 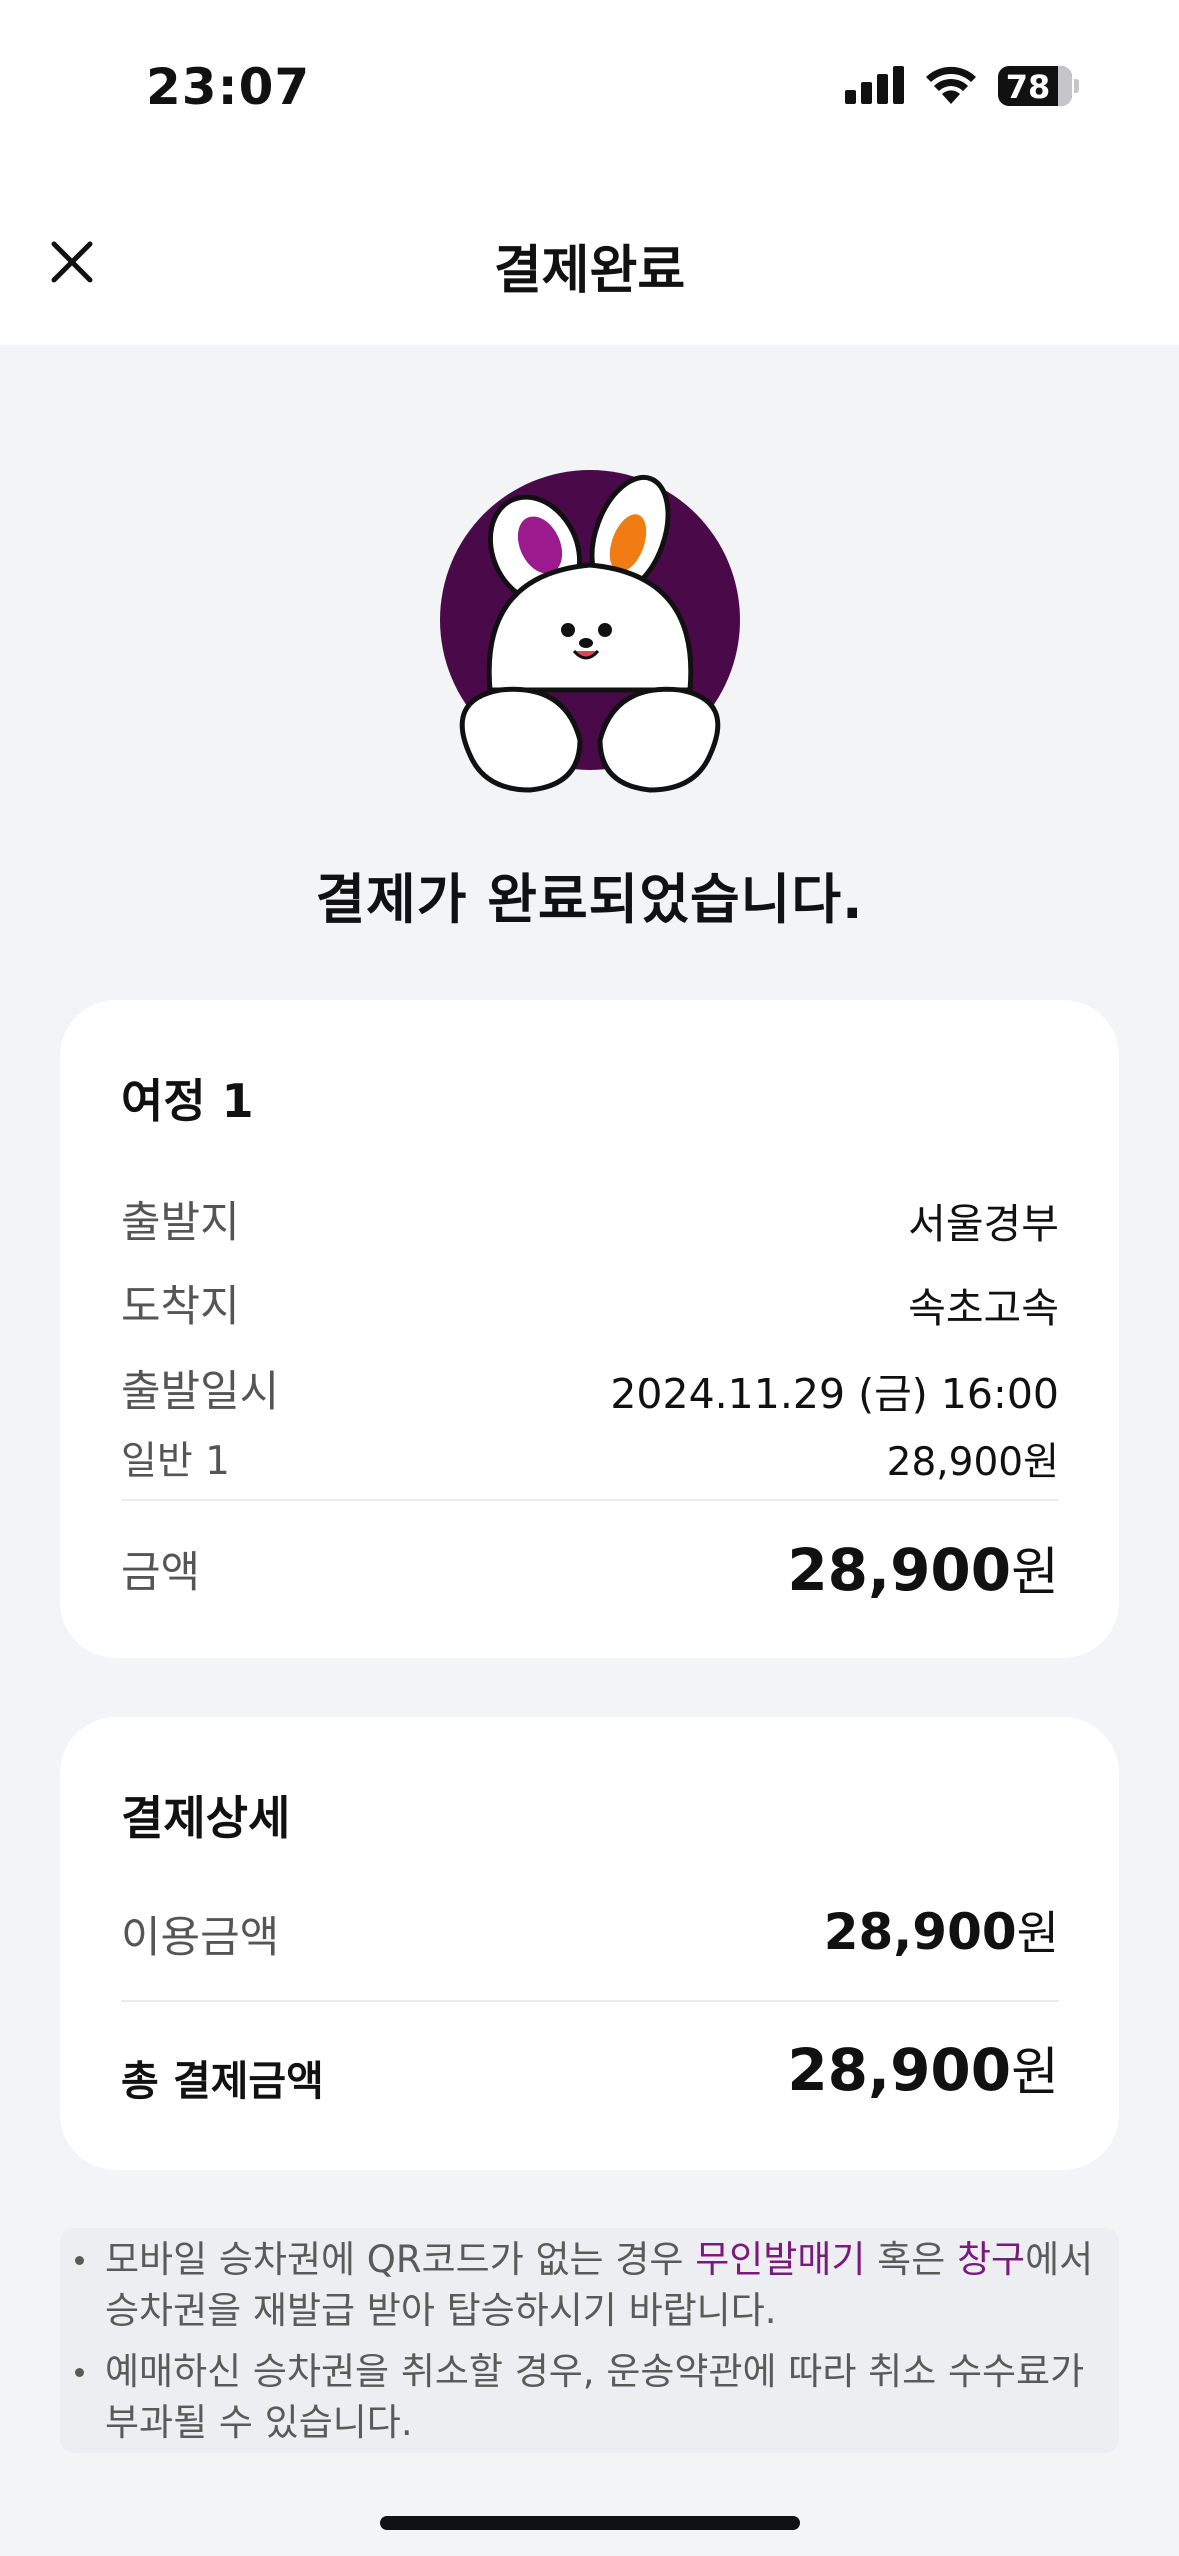 What do you see at coordinates (923, 1570) in the screenshot?
I see `amount-value: 28,900원` at bounding box center [923, 1570].